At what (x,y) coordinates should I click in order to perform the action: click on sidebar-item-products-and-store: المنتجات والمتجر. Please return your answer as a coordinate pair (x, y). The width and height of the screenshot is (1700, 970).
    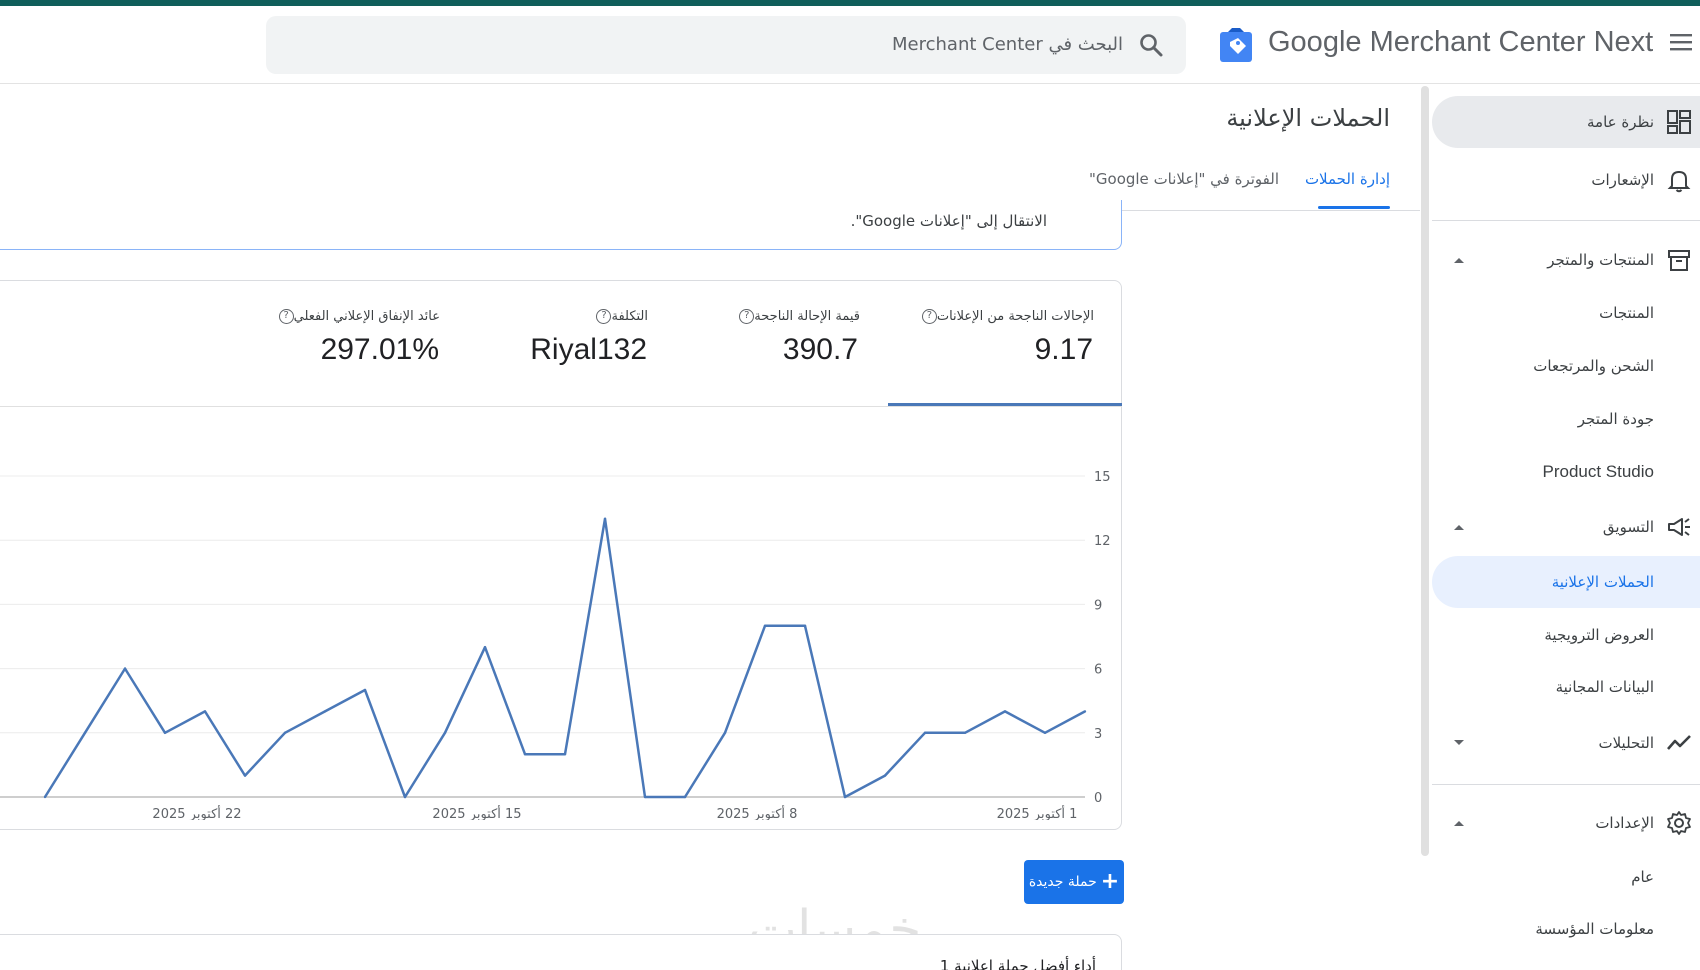
    Looking at the image, I should click on (1566, 260).